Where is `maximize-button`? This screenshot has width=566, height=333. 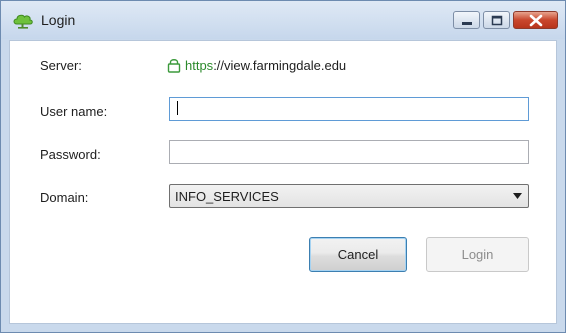
maximize-button is located at coordinates (496, 20).